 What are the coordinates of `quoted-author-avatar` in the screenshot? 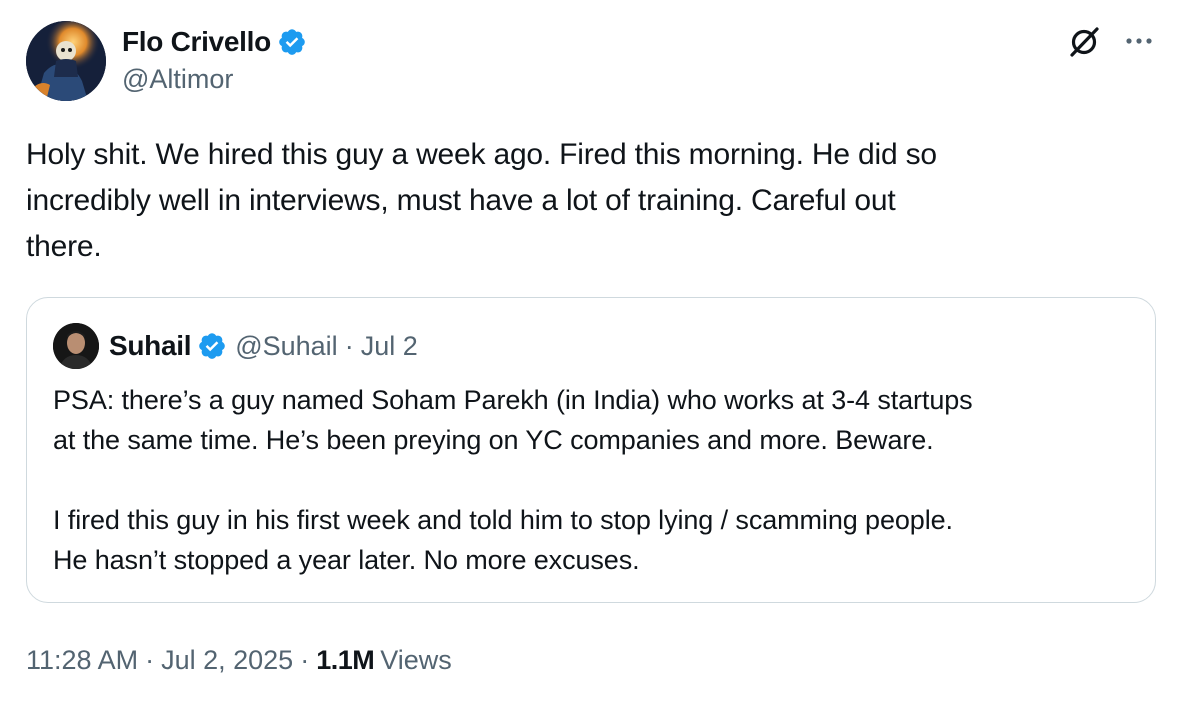 It's located at (76, 346).